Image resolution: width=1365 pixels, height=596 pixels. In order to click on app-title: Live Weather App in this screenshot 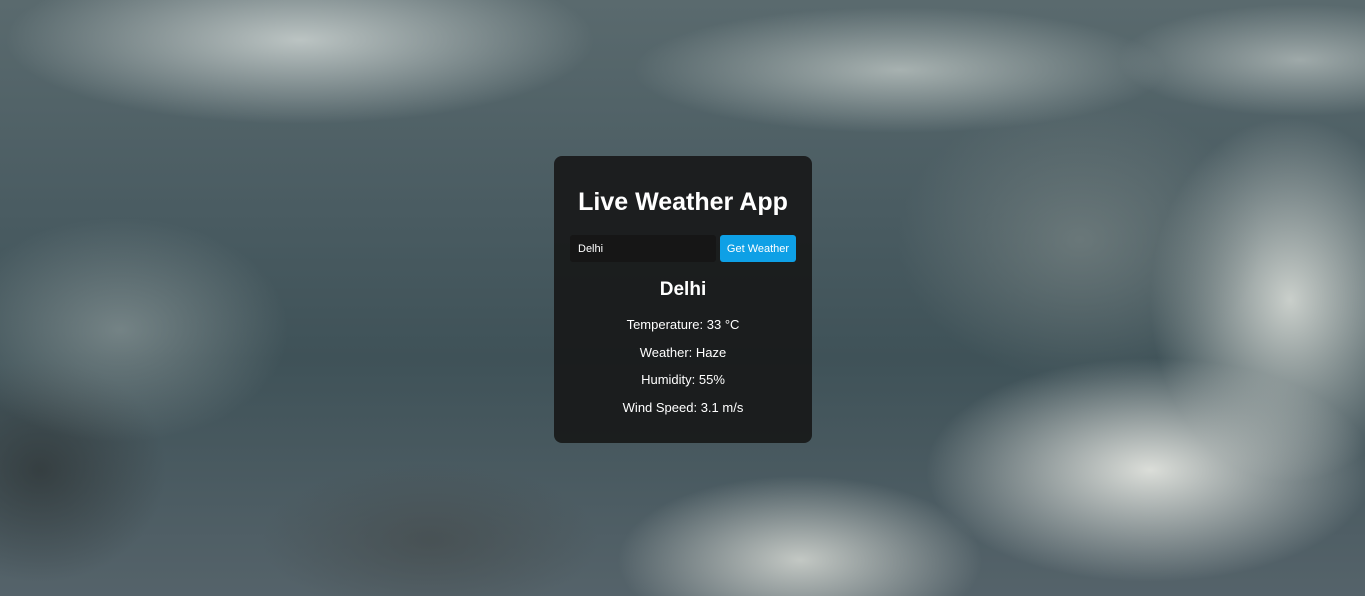, I will do `click(683, 202)`.